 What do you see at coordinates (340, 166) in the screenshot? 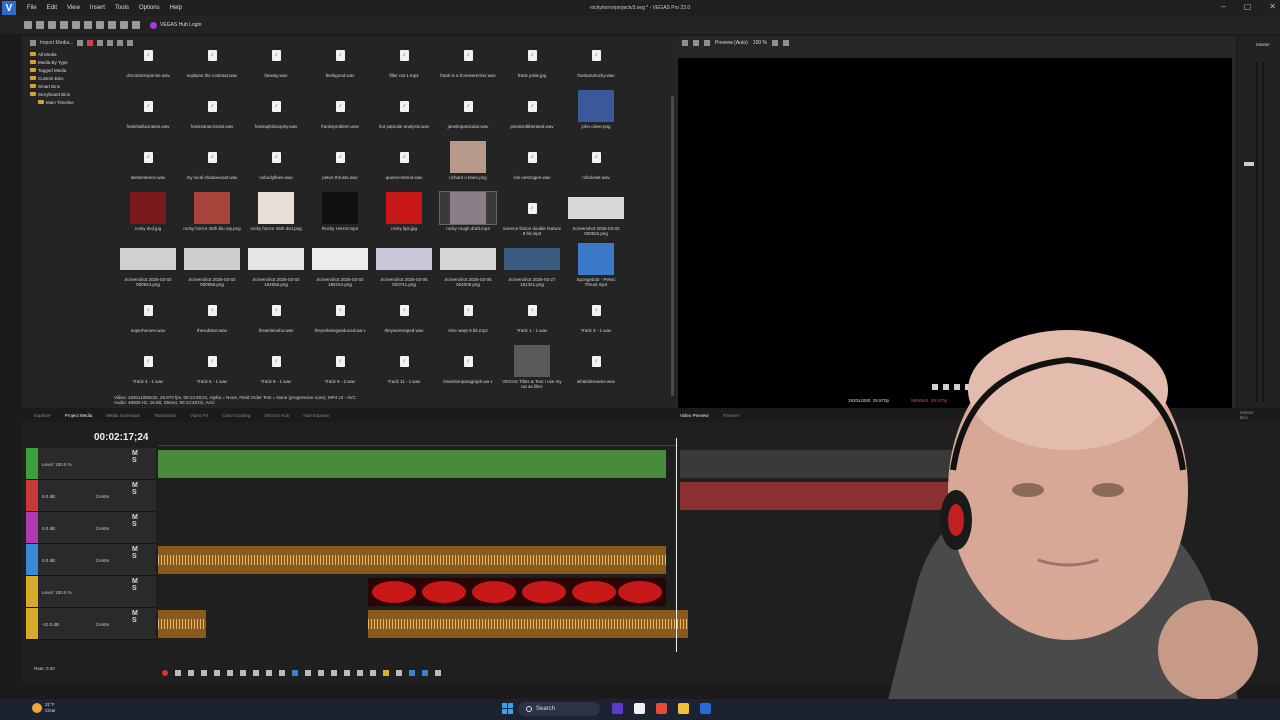
I see `media-item: ♪ pelvic thrusts.wav` at bounding box center [340, 166].